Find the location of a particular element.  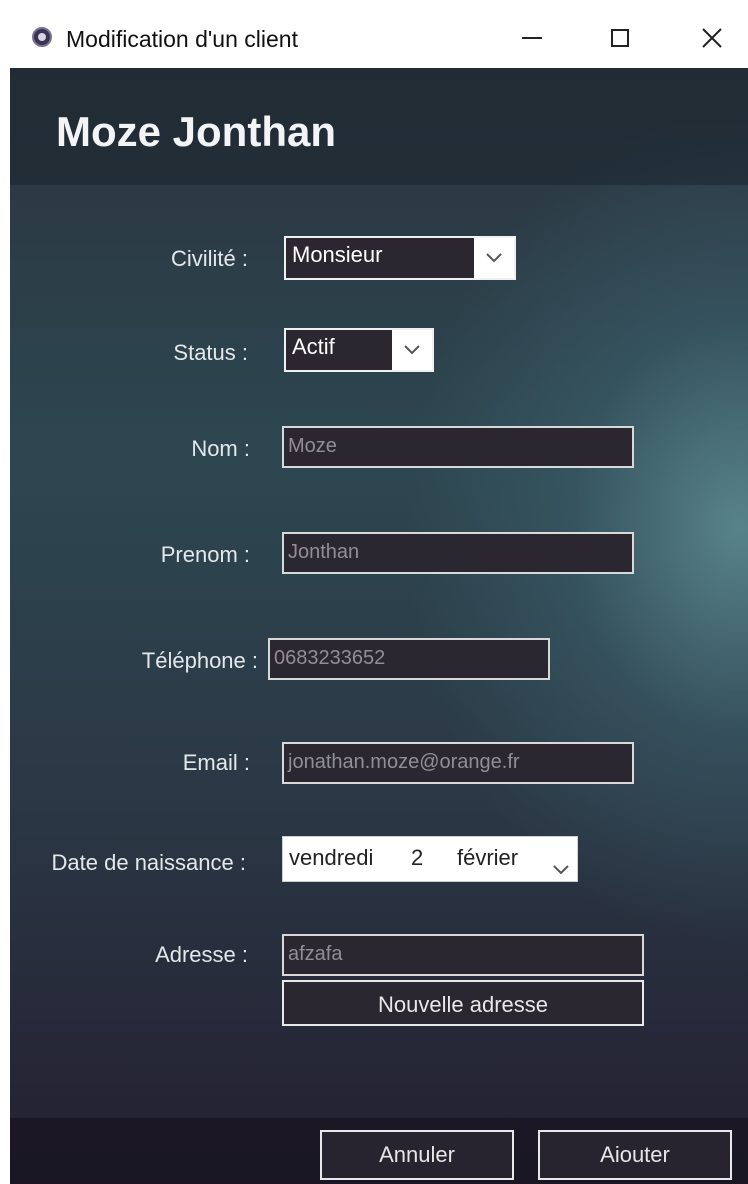

window-border is located at coordinates (5, 626).